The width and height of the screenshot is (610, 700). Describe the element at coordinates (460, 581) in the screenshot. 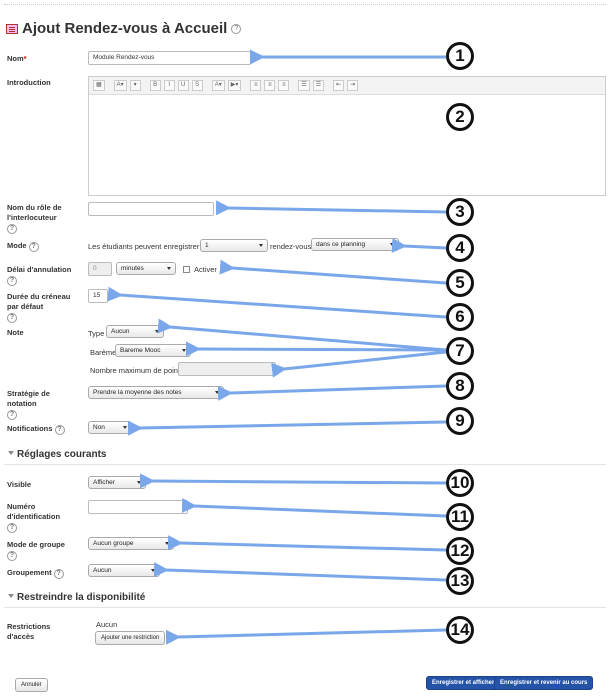

I see `annotation-marker: 13` at that location.